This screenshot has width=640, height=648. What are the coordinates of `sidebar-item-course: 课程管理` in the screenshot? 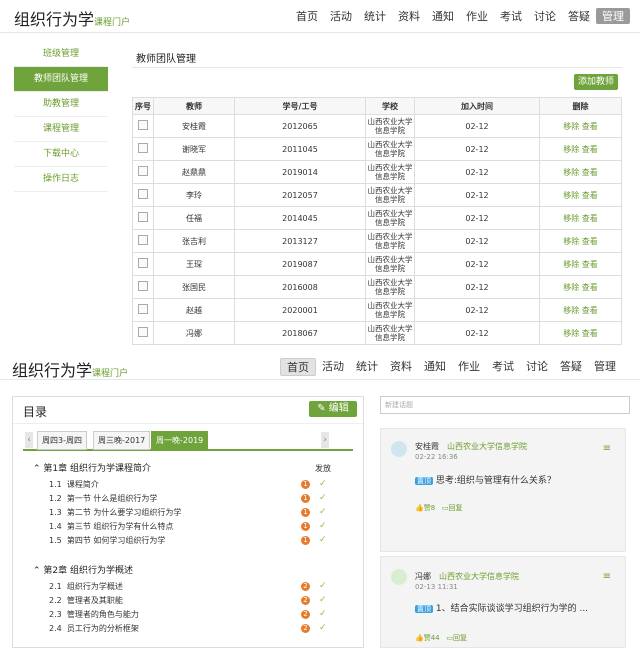 It's located at (61, 129).